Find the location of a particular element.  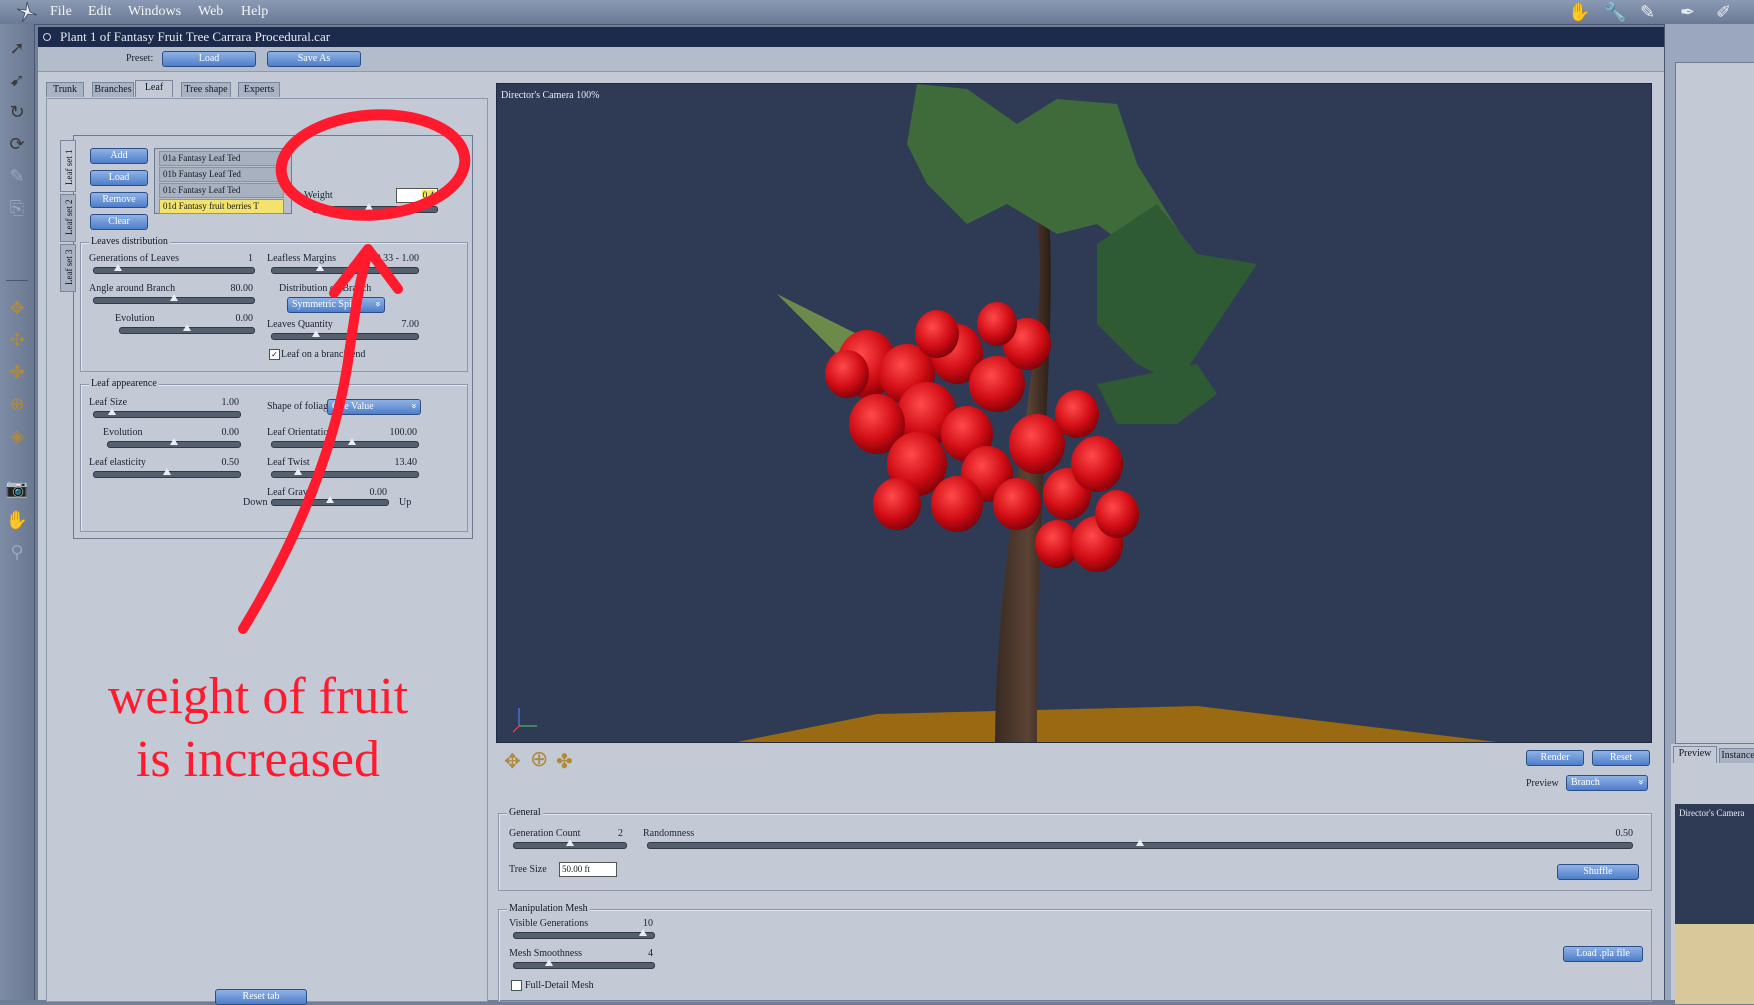

dolly-icon: ✤ is located at coordinates (564, 761).